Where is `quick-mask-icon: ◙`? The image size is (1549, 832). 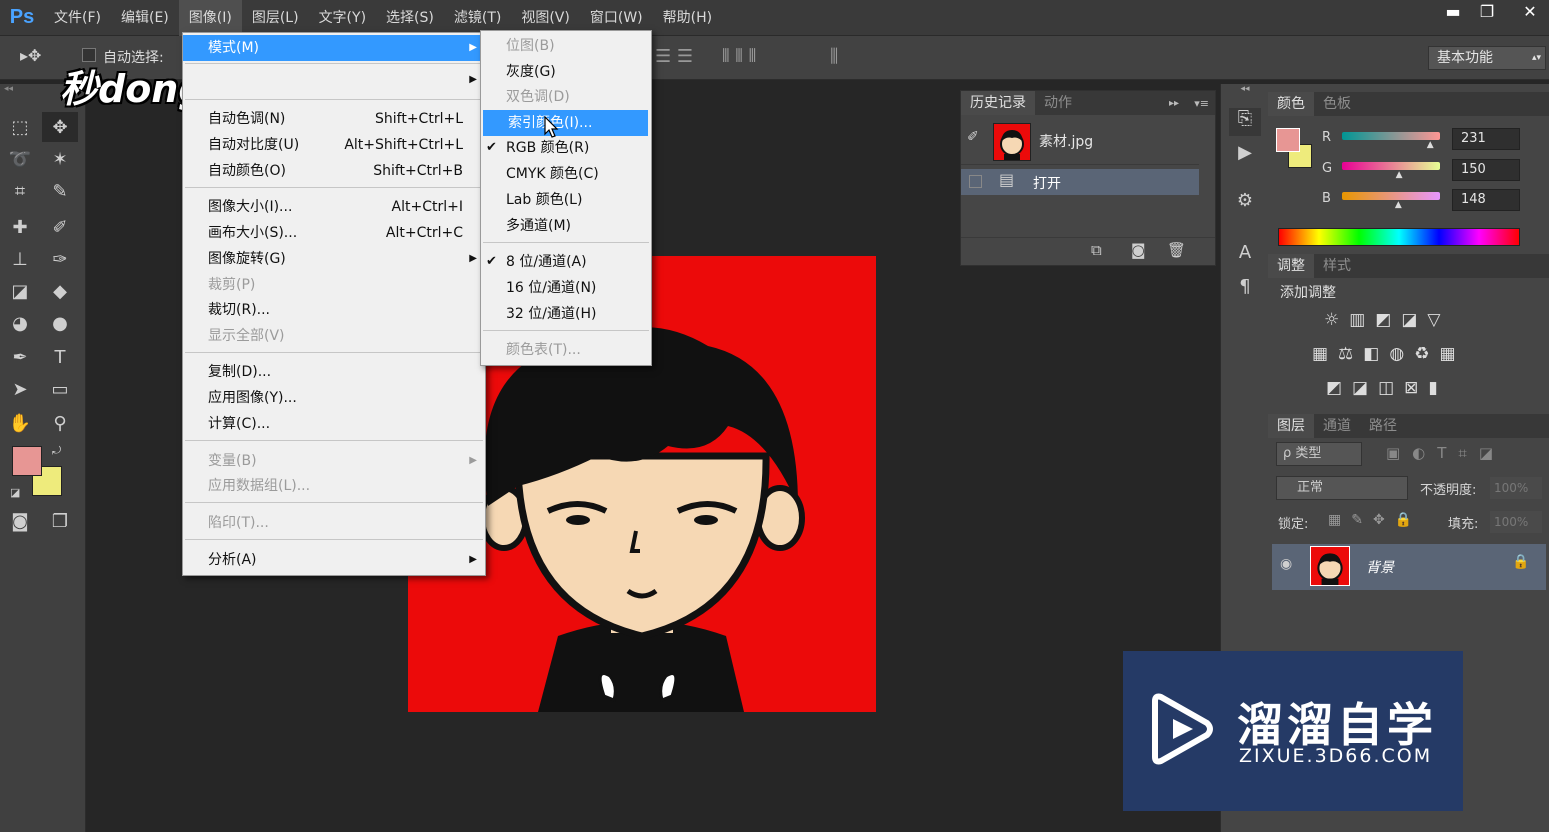
quick-mask-icon: ◙ is located at coordinates (20, 521).